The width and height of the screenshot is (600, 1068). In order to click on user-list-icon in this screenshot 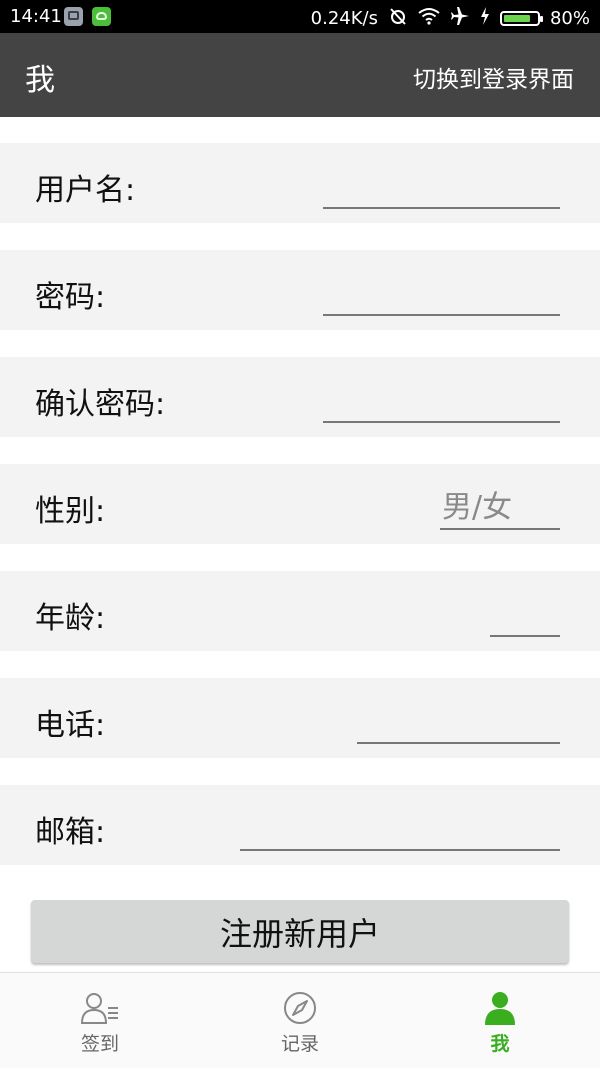, I will do `click(100, 1008)`.